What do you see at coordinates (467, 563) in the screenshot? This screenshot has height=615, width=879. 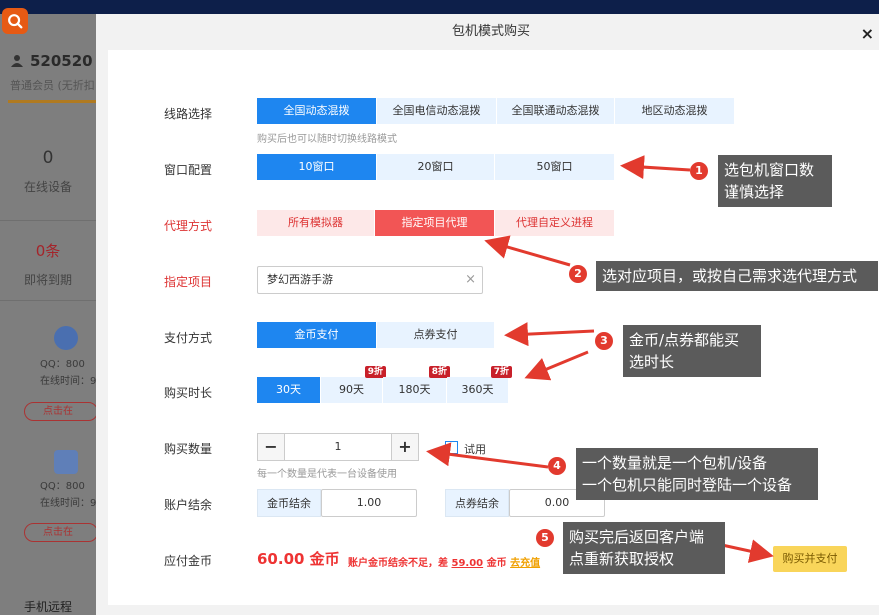 I see `warning-amount: 59.00` at bounding box center [467, 563].